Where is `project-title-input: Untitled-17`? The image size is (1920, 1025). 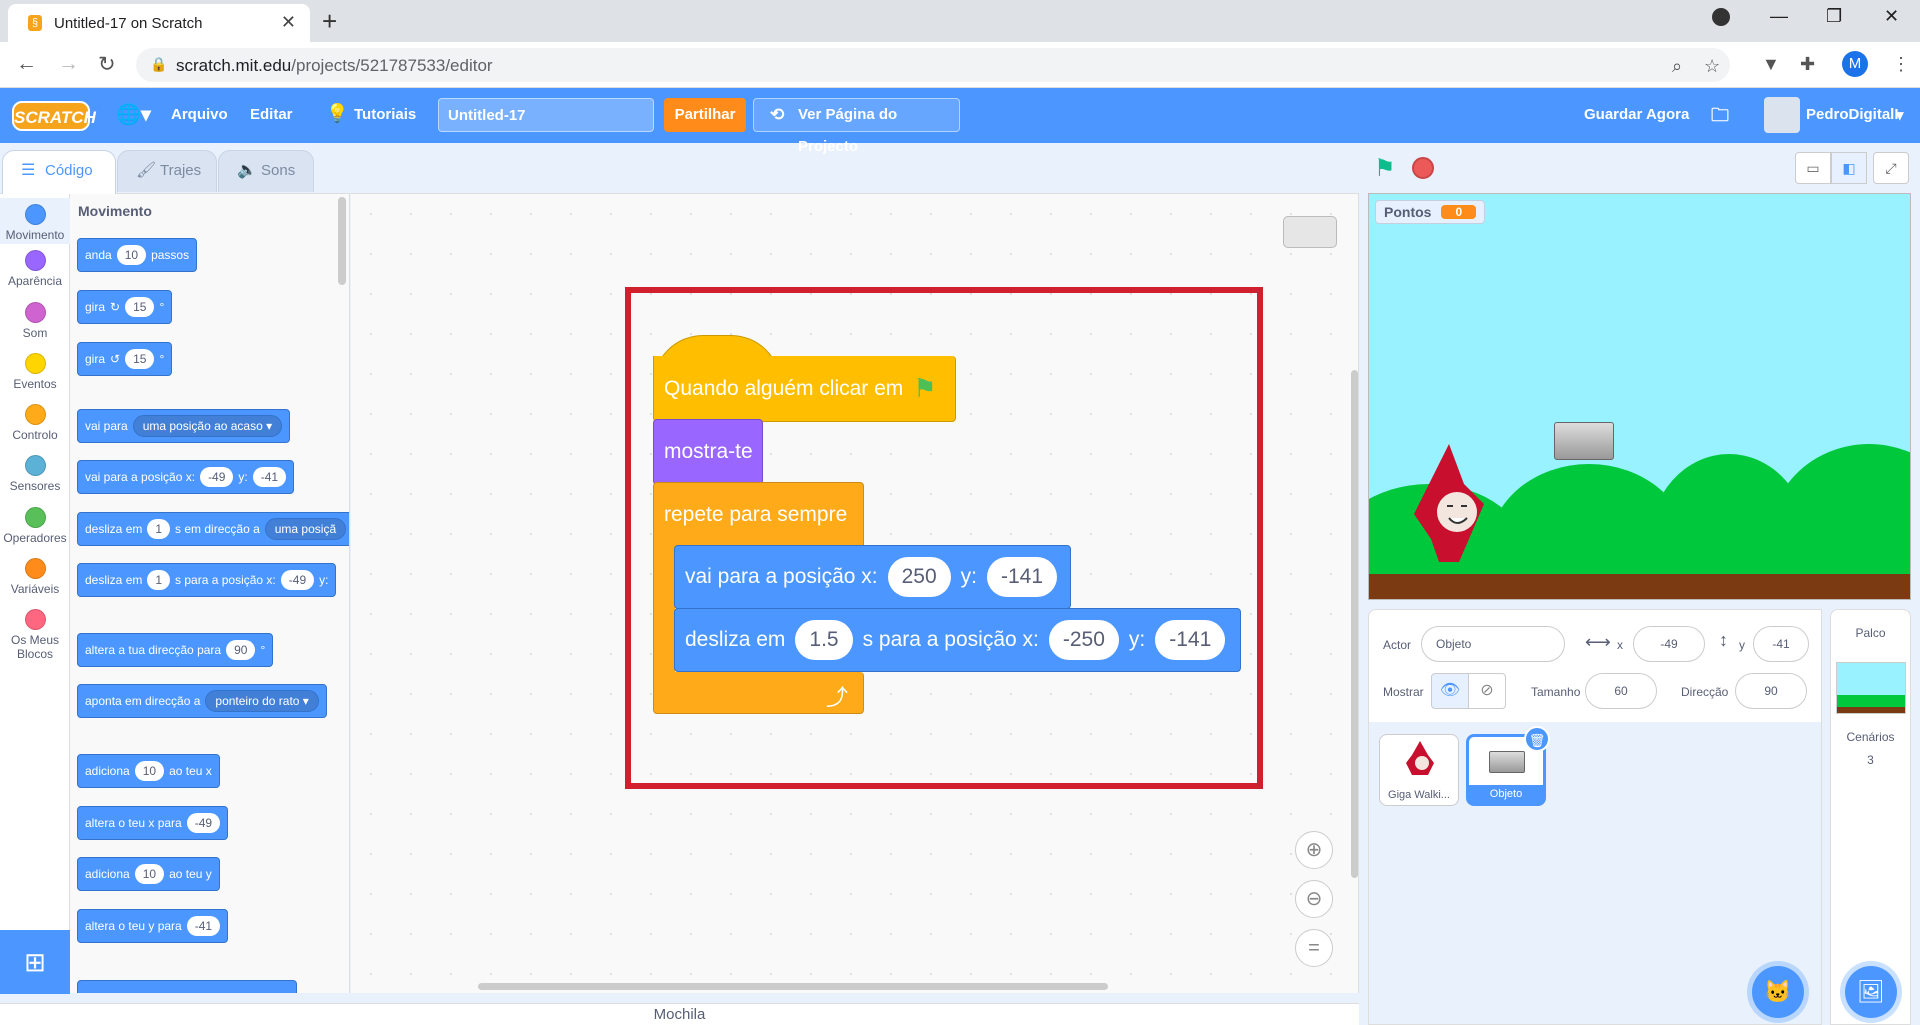 project-title-input: Untitled-17 is located at coordinates (546, 115).